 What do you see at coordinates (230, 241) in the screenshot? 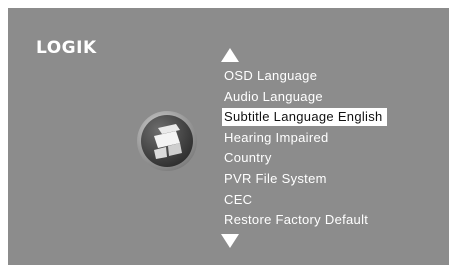
I see `triangle-down-icon` at bounding box center [230, 241].